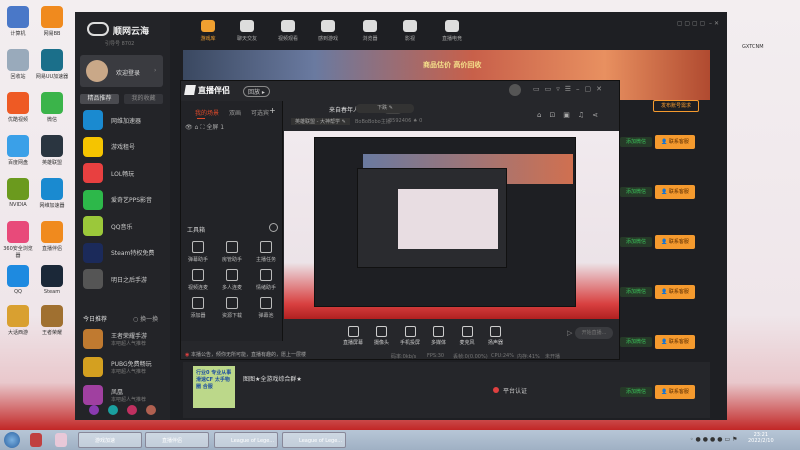  What do you see at coordinates (118, 253) in the screenshot?
I see `sidebar-app: Steam特权免费` at bounding box center [118, 253].